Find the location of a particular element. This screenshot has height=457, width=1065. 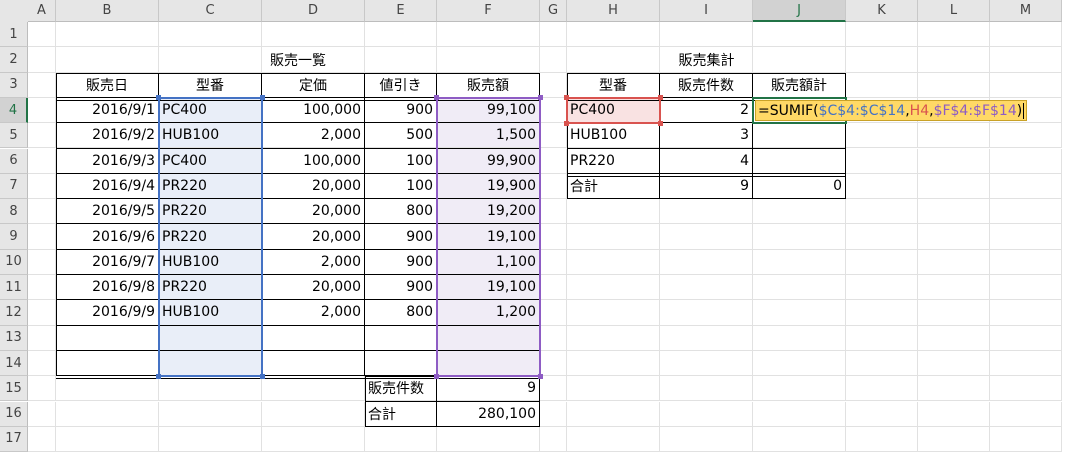

table1-data-cell: 800 is located at coordinates (401, 212).